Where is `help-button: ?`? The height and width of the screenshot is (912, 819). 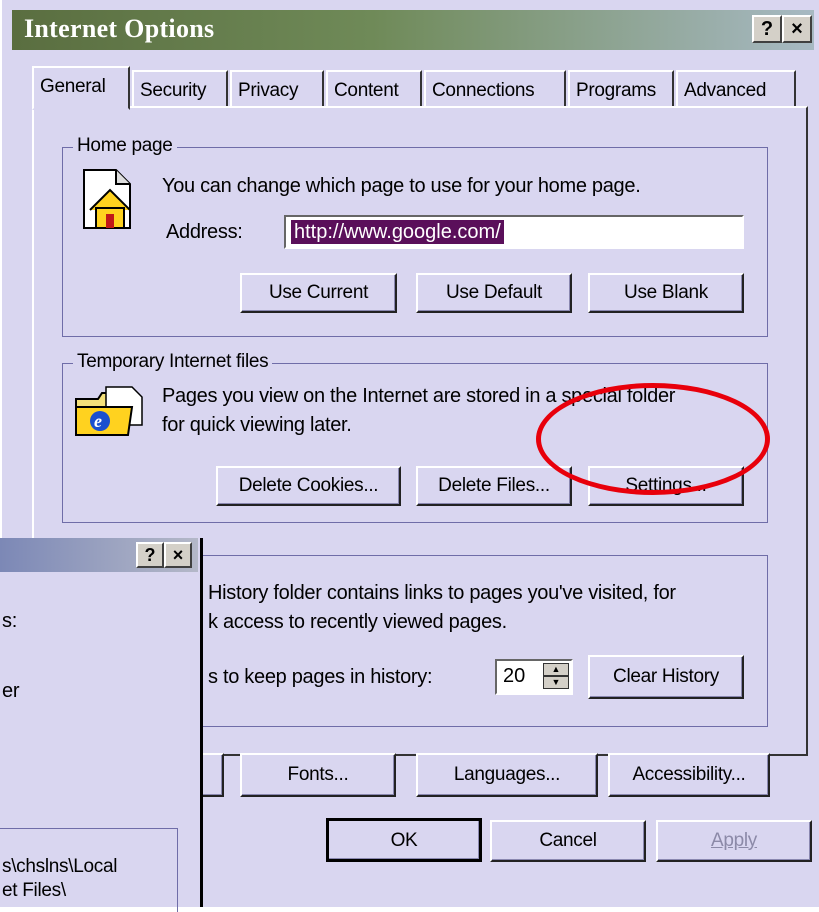 help-button: ? is located at coordinates (767, 29).